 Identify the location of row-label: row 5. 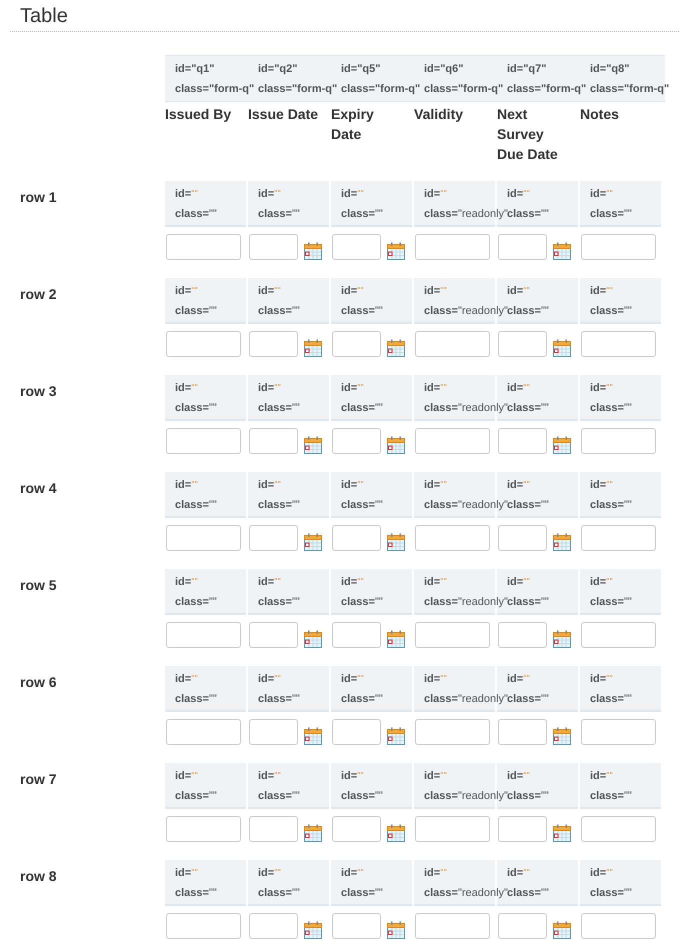
(38, 585).